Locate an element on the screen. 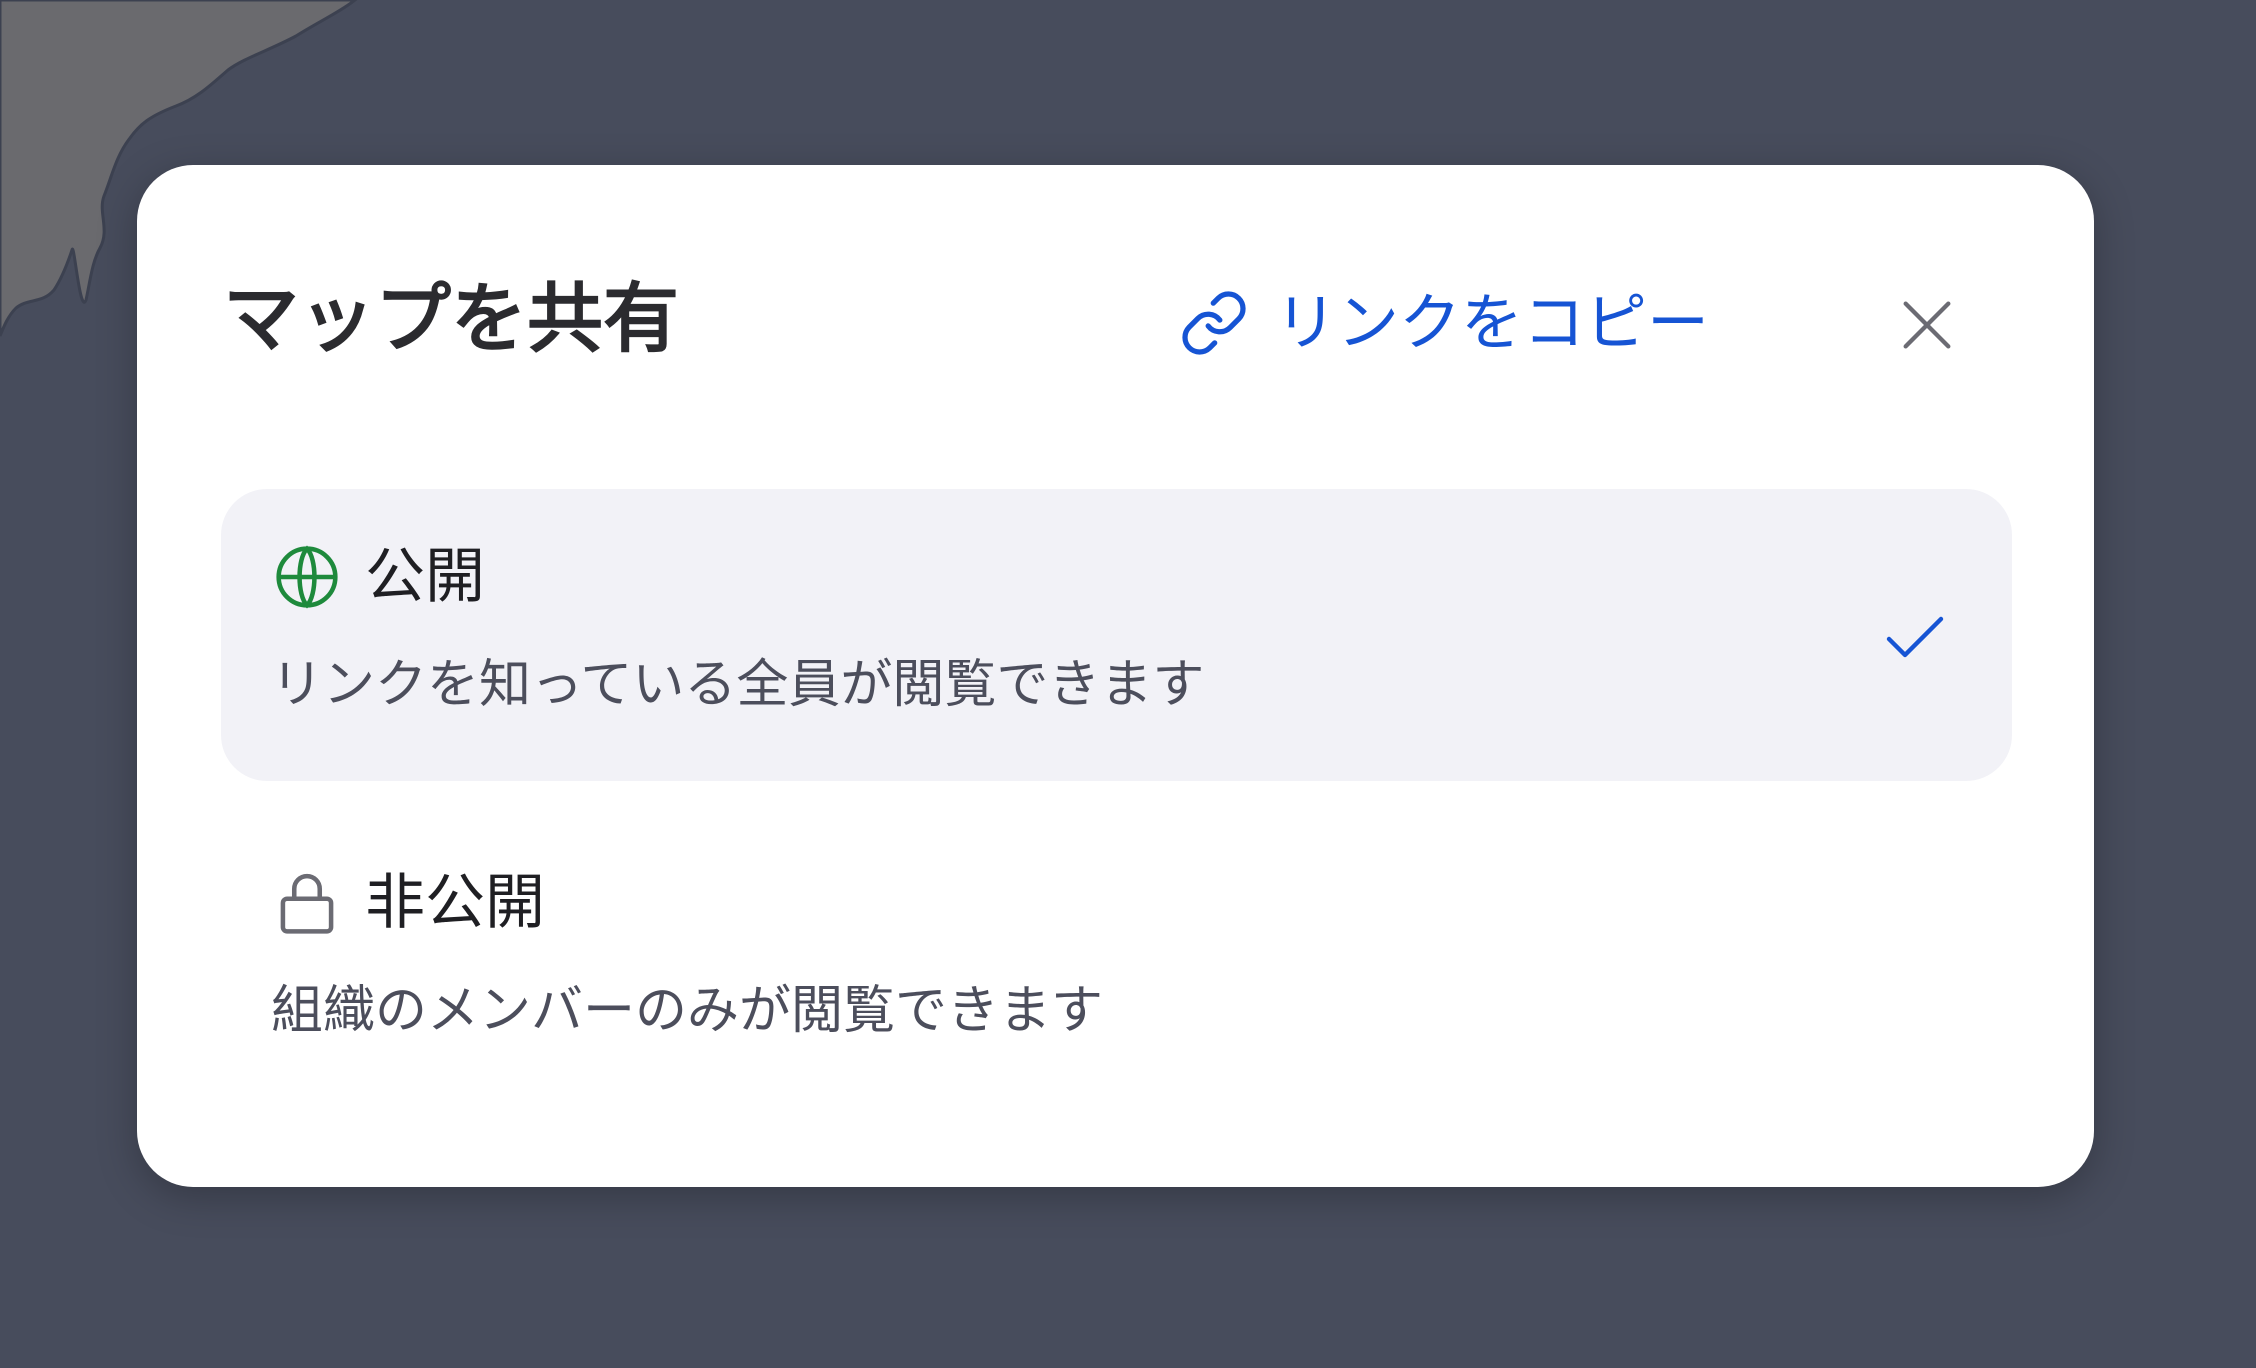 This screenshot has width=2256, height=1368. option-private-description: 組織のメンバーのみが閲覧できます is located at coordinates (687, 1011).